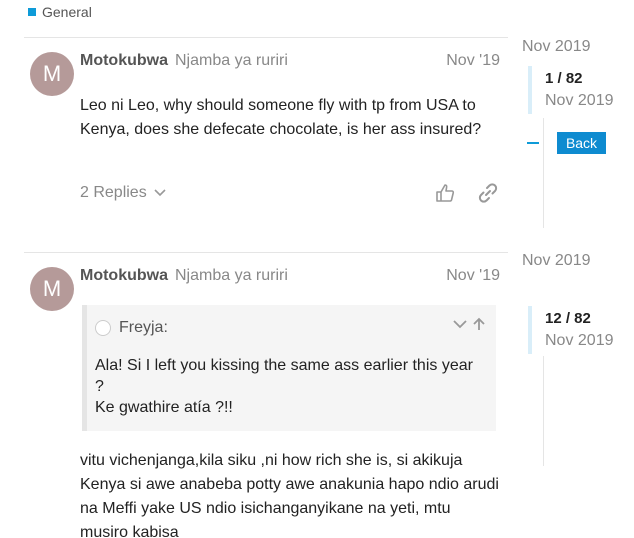 This screenshot has width=634, height=538. I want to click on category-label: General, so click(67, 12).